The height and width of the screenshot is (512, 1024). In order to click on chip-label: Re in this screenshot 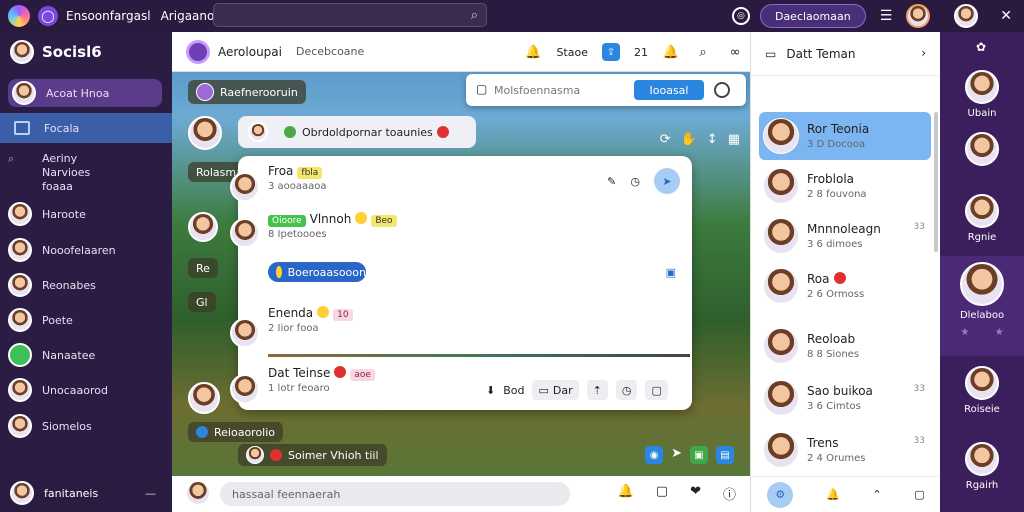, I will do `click(203, 268)`.